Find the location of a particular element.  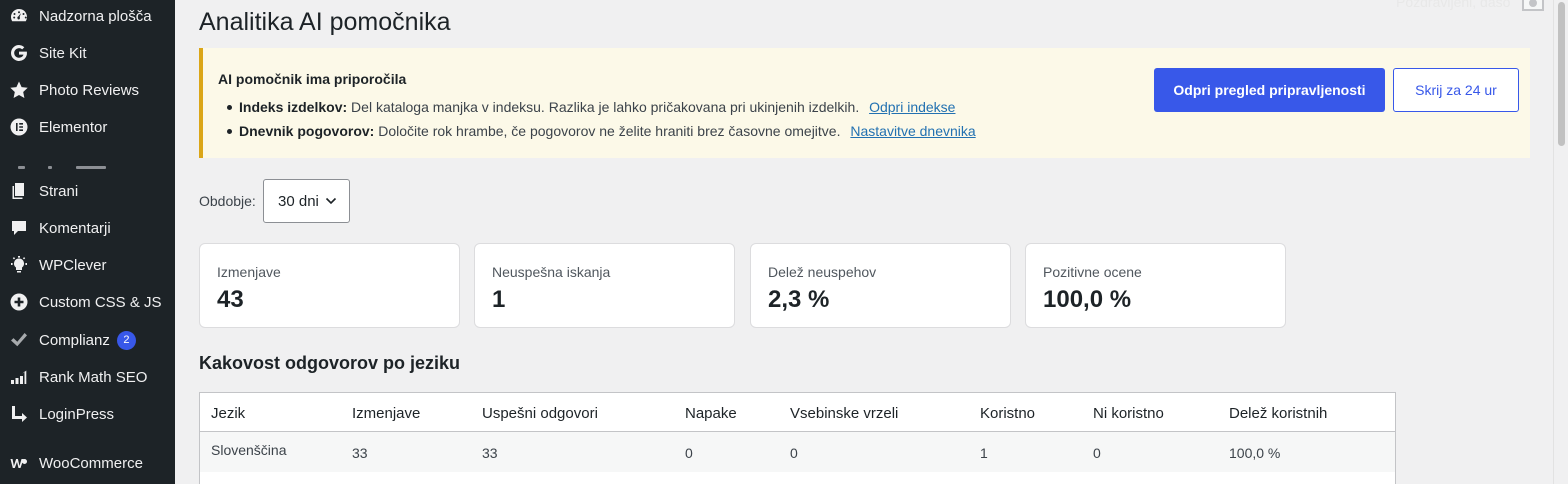

sidebar-item-label: WooCommerce is located at coordinates (91, 463).